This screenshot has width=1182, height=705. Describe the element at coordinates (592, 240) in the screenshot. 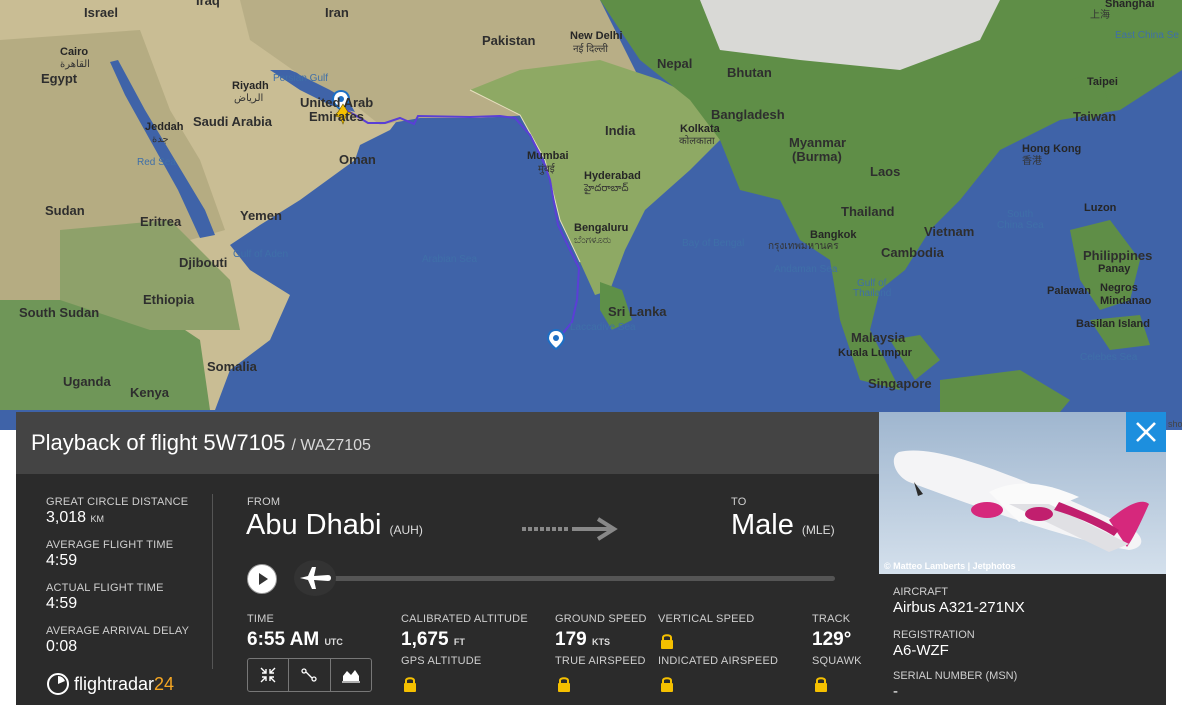

I see `map-script-bengaluru: ಬೆಂಗಳೂರು` at that location.